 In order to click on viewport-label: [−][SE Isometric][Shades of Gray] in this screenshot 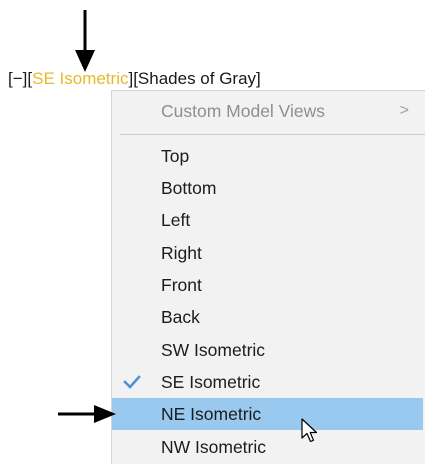, I will do `click(134, 78)`.